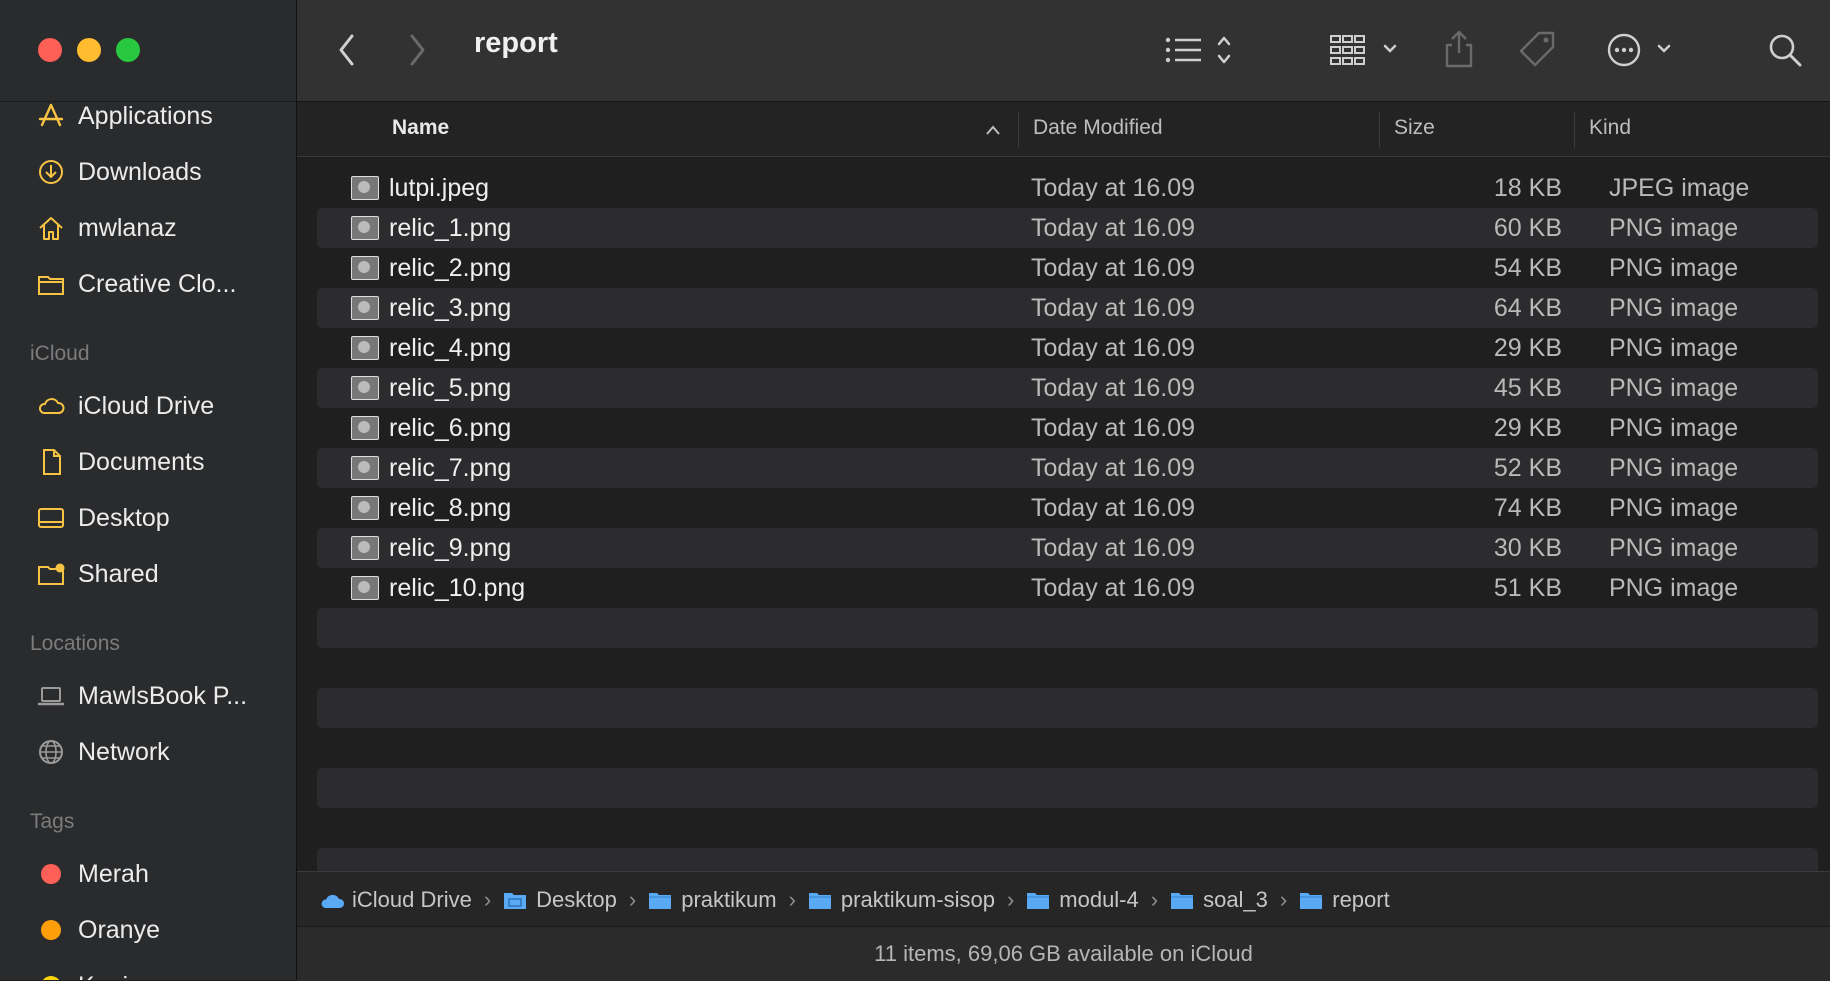  Describe the element at coordinates (51, 228) in the screenshot. I see `home-icon` at that location.